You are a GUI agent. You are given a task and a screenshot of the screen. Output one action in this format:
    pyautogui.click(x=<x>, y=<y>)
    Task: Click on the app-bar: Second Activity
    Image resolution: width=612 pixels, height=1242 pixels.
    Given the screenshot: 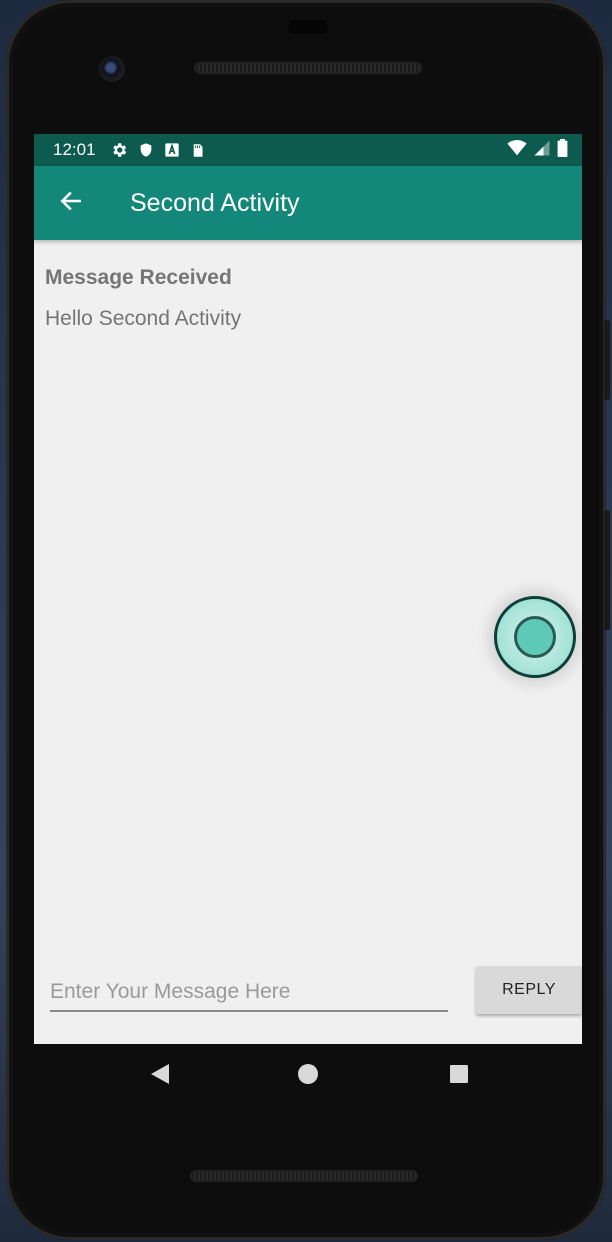 What is the action you would take?
    pyautogui.click(x=308, y=203)
    